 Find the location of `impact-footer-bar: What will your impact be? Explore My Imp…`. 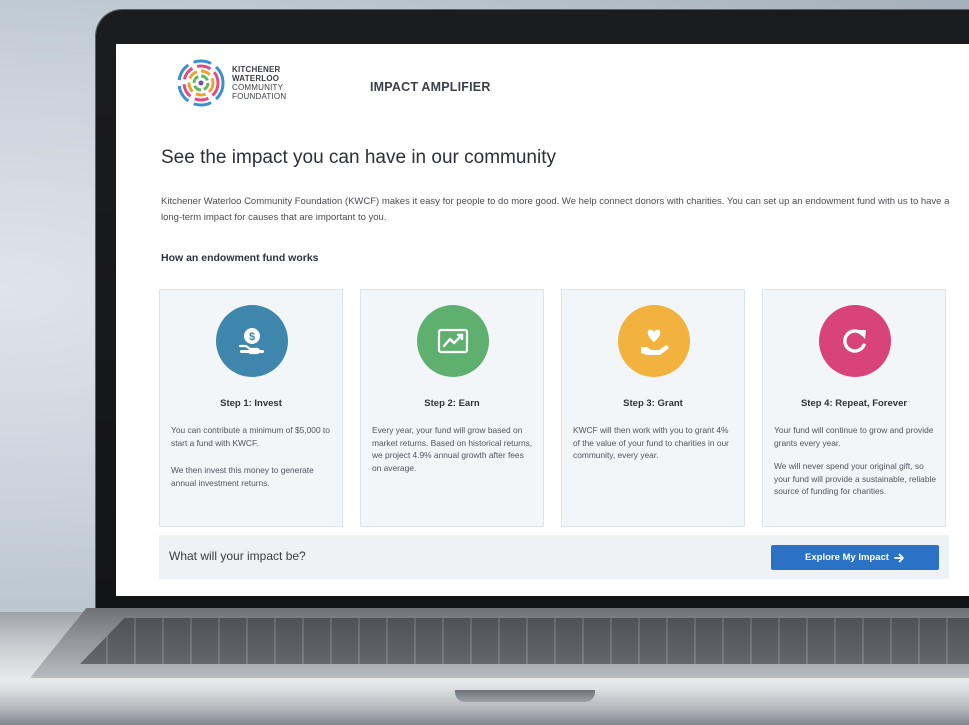

impact-footer-bar: What will your impact be? Explore My Imp… is located at coordinates (554, 557).